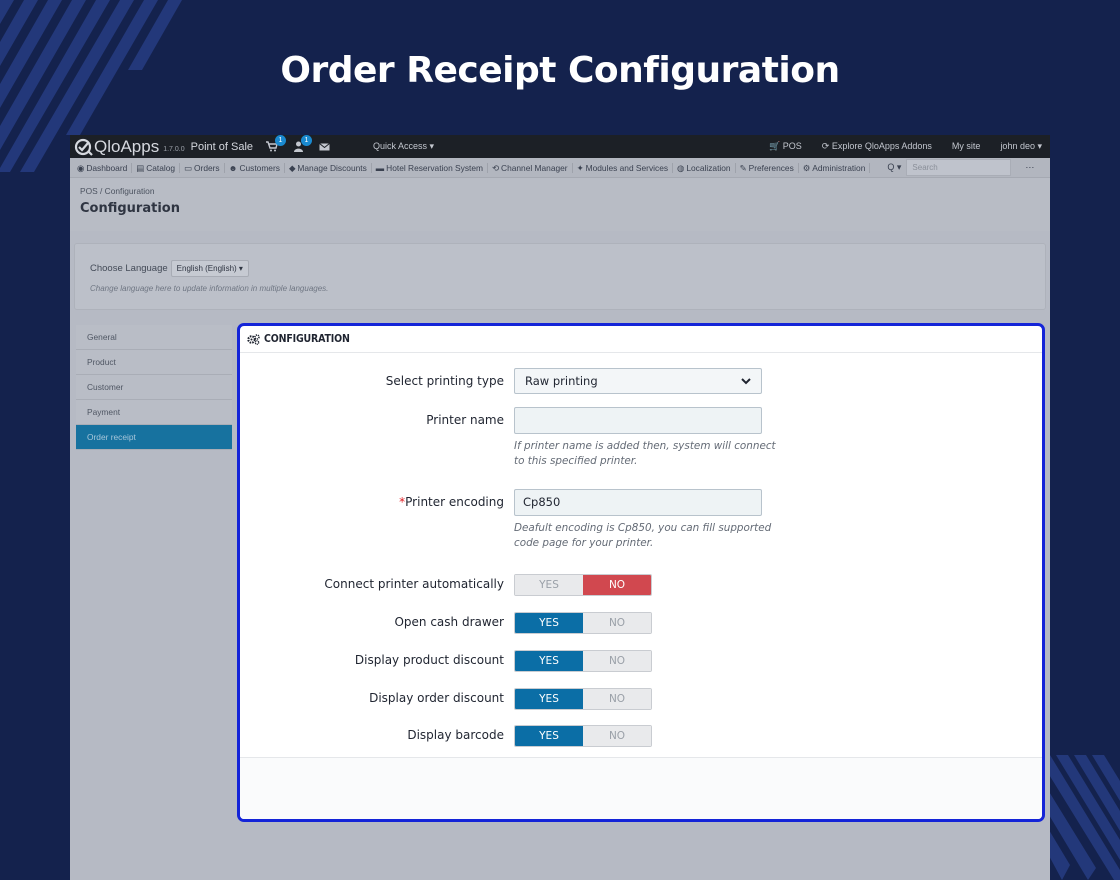 This screenshot has height=880, width=1120. What do you see at coordinates (449, 622) in the screenshot?
I see `toggle-label: Open cash drawer` at bounding box center [449, 622].